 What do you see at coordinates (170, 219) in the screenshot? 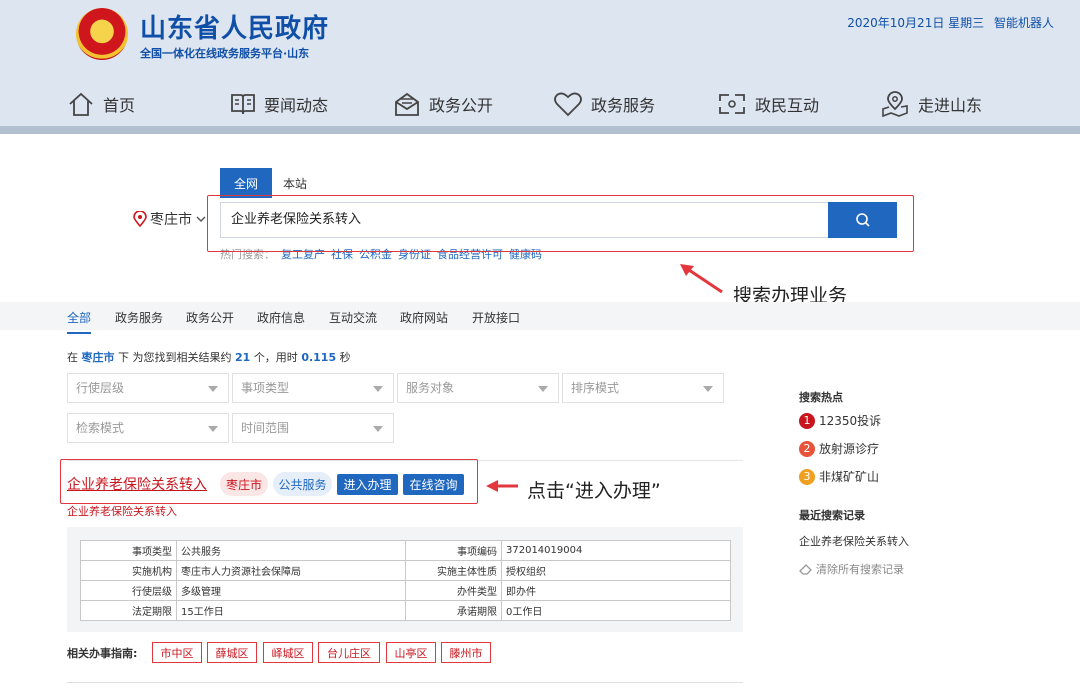
I see `city-selector: 枣庄市` at bounding box center [170, 219].